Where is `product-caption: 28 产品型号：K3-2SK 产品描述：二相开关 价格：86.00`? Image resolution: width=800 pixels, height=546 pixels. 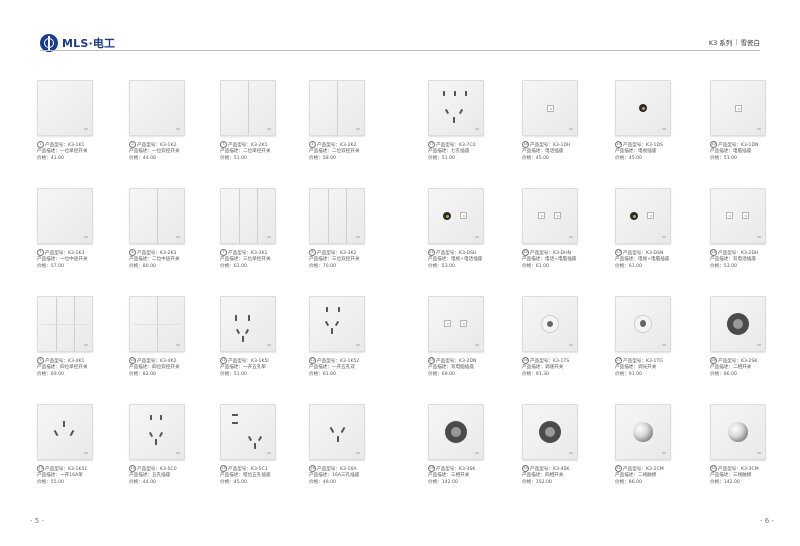
product-caption: 28 产品型号：K3-2SK 产品描述：二相开关 价格：86.00 is located at coordinates (734, 367).